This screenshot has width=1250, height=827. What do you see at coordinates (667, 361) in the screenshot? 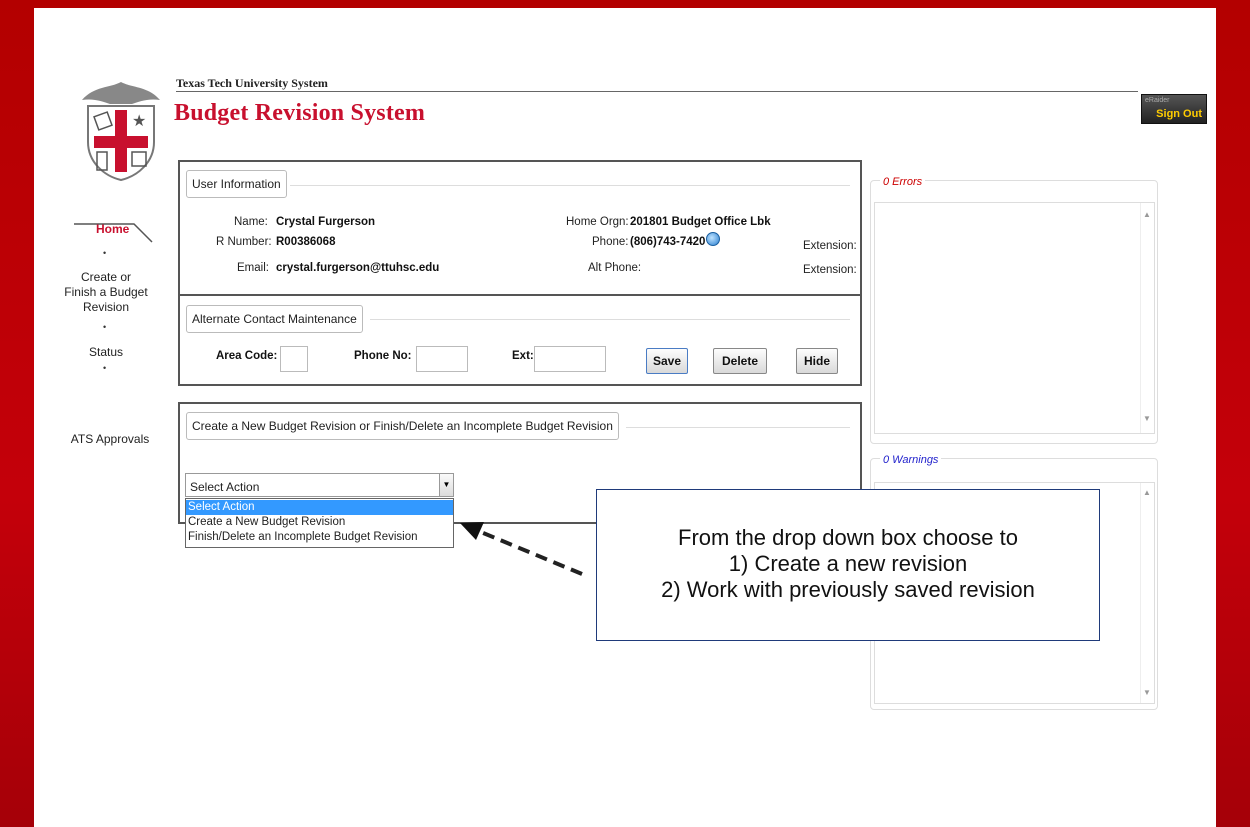
I see `save-button: Save` at bounding box center [667, 361].